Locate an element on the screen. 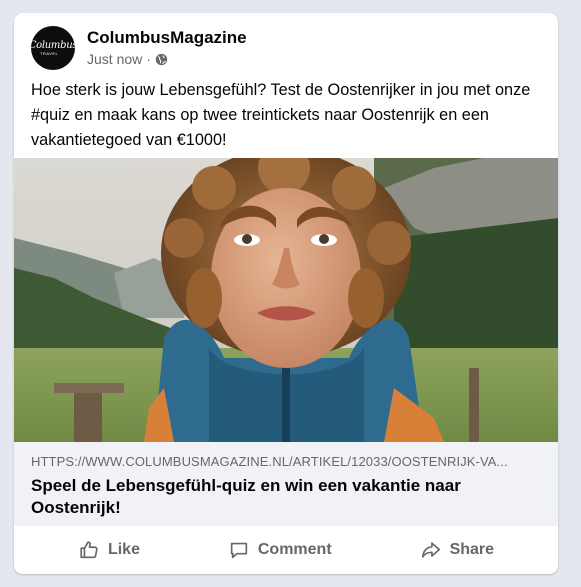  like-label: Like is located at coordinates (123, 549).